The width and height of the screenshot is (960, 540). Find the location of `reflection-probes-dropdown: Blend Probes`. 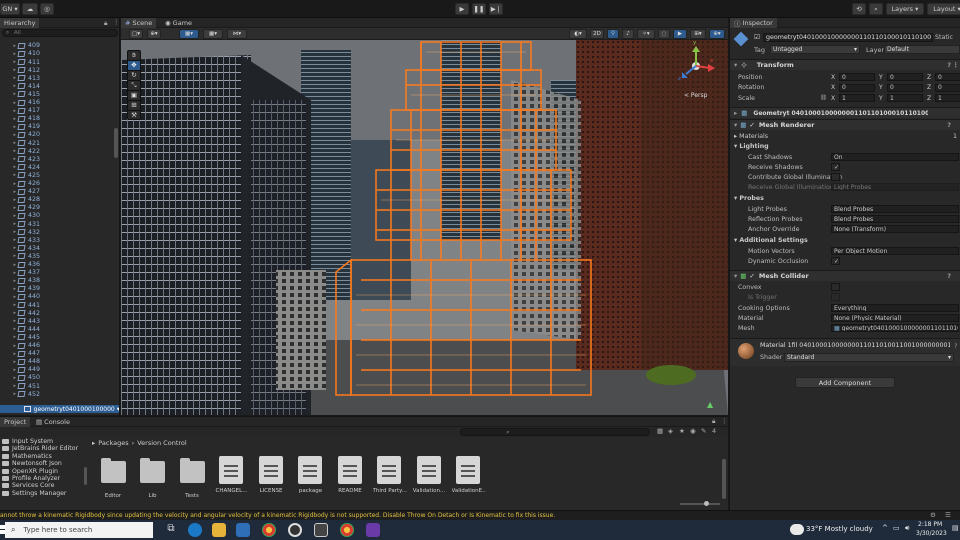

reflection-probes-dropdown: Blend Probes is located at coordinates (895, 219).